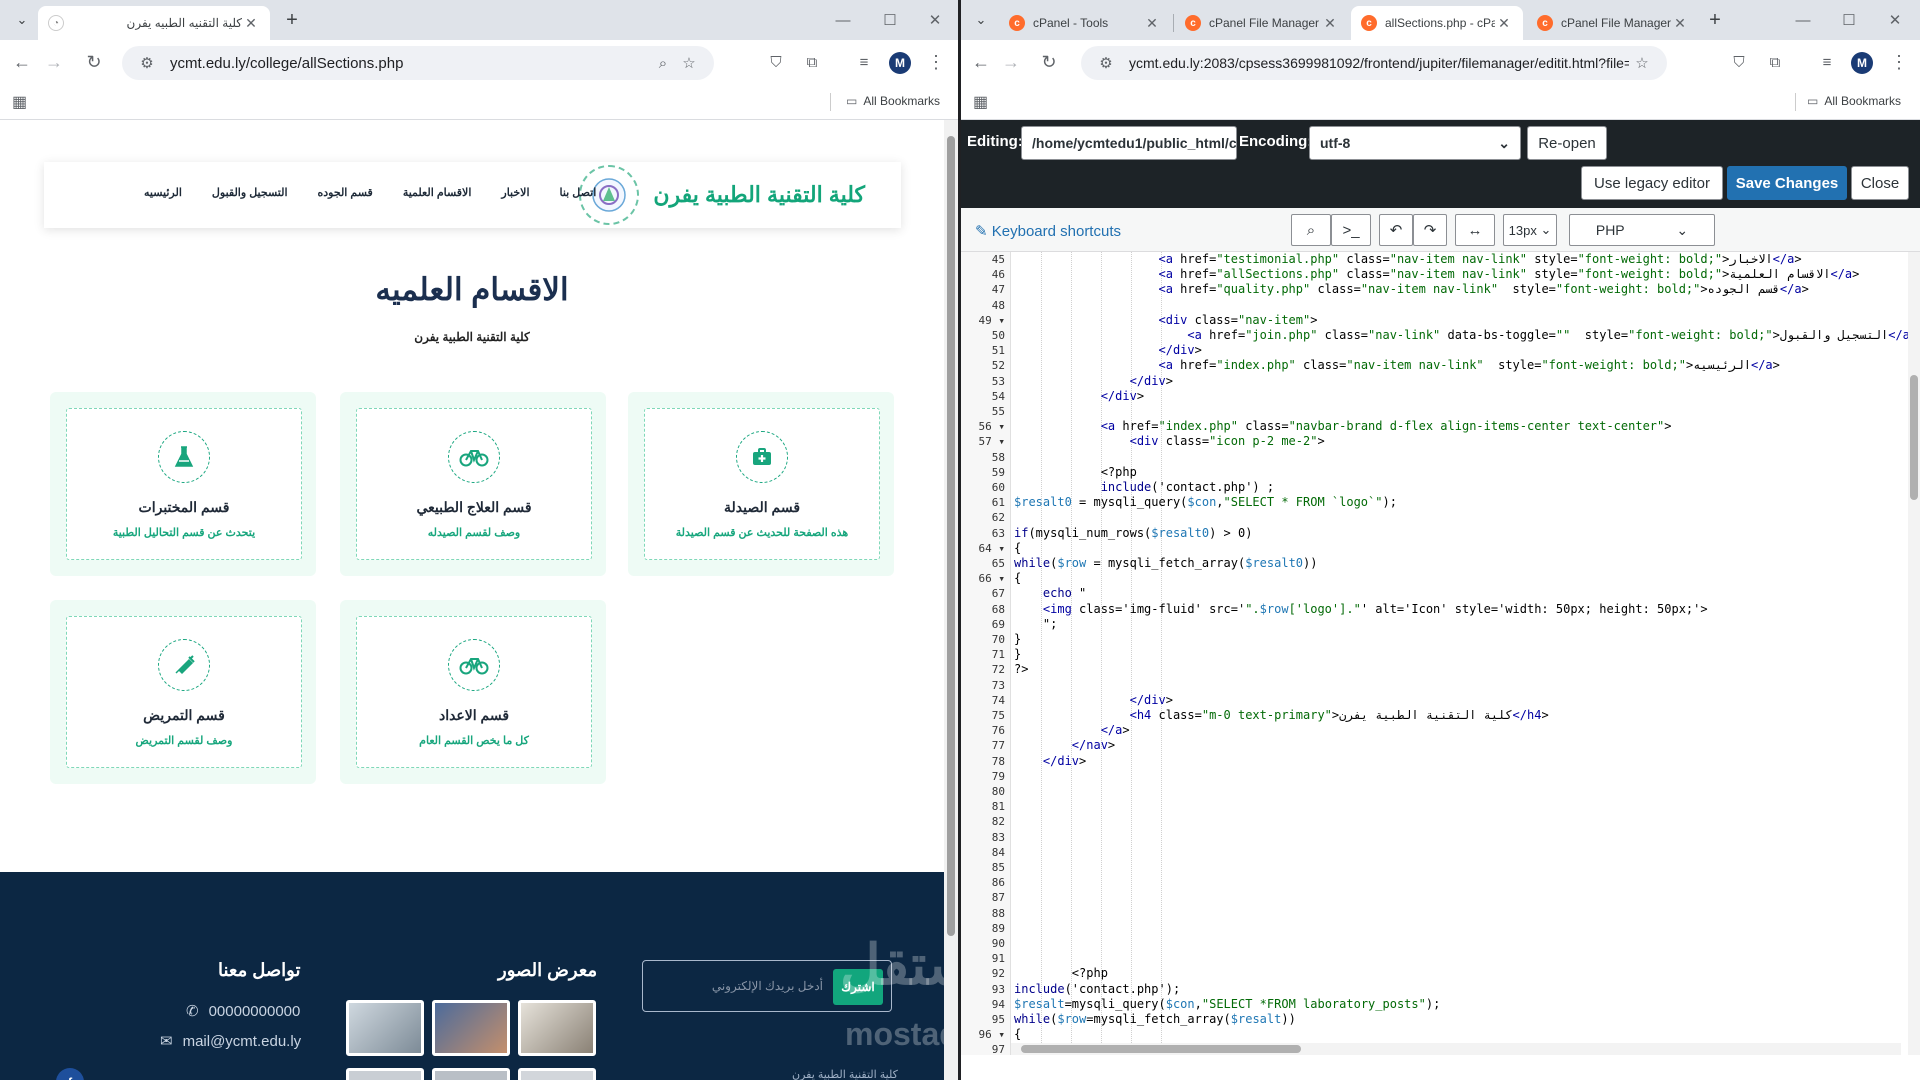 The height and width of the screenshot is (1080, 1920). What do you see at coordinates (663, 63) in the screenshot?
I see `zoom-icon: ⌕` at bounding box center [663, 63].